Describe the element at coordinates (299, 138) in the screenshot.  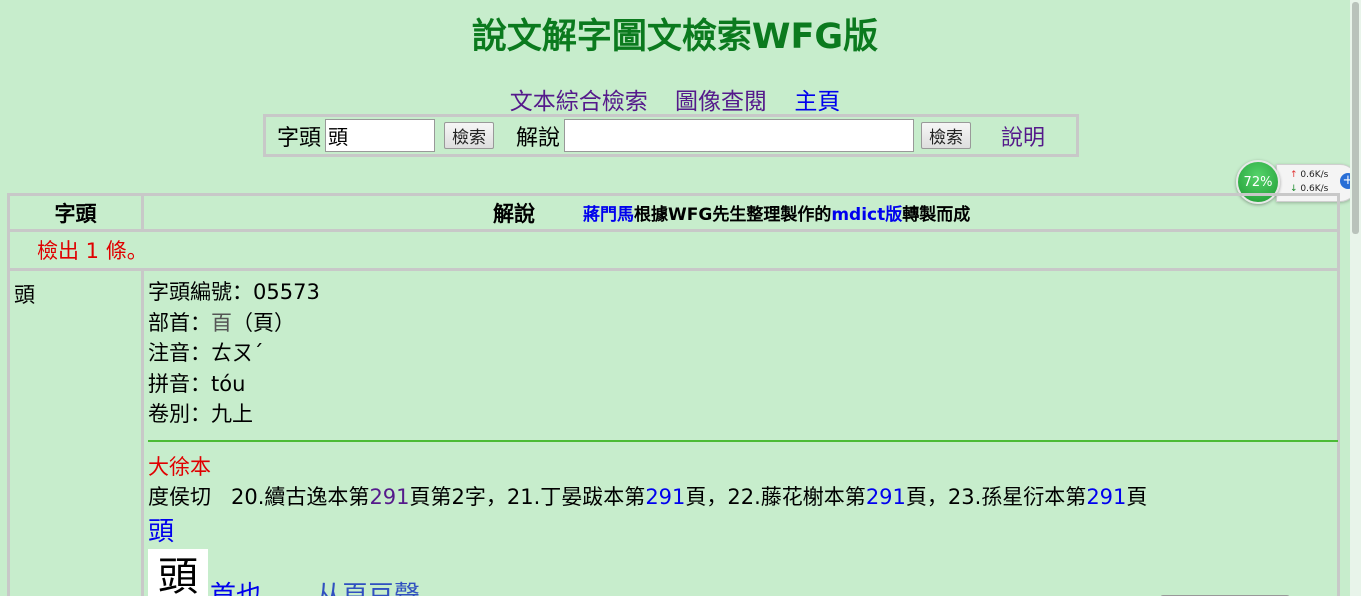
I see `head-search-label: 字頭` at that location.